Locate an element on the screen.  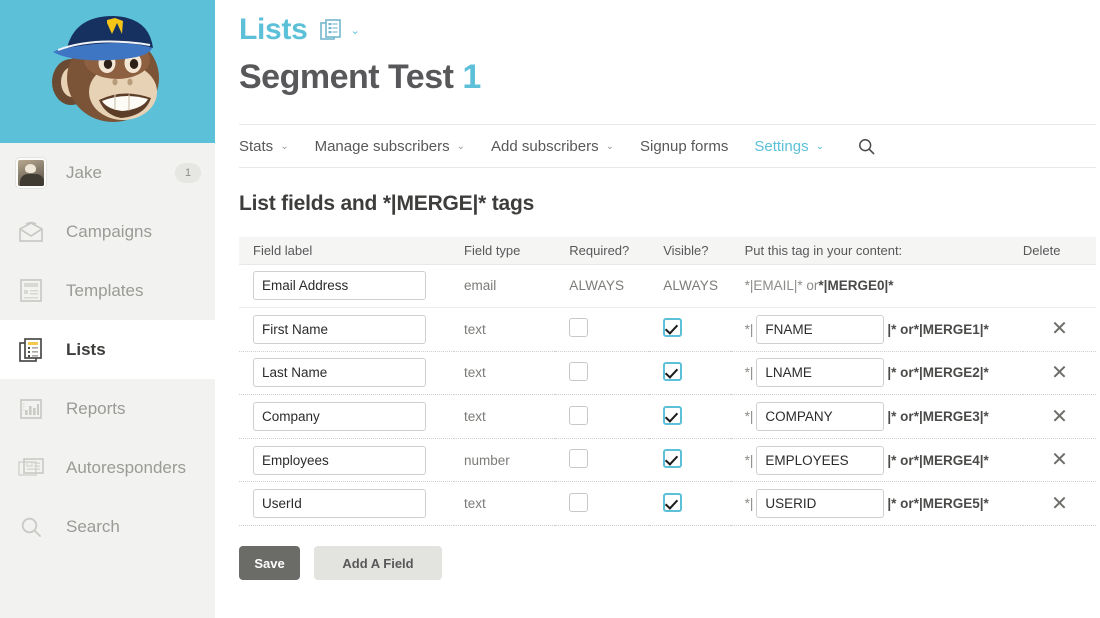
cell-visible: ALWAYS is located at coordinates (690, 286).